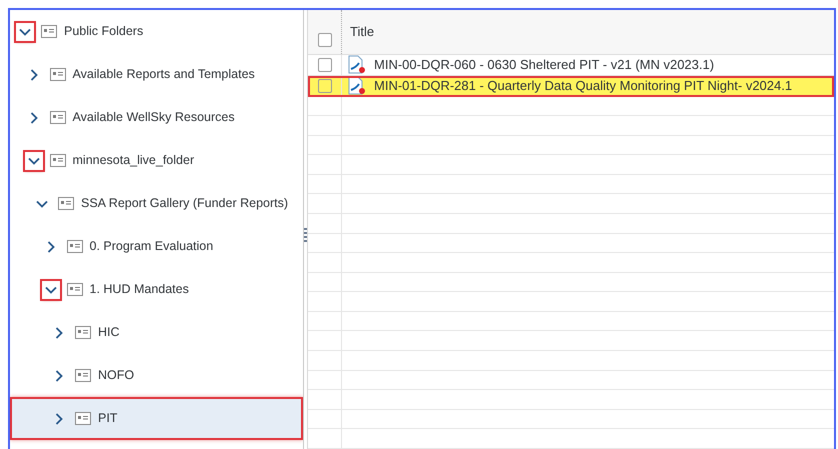 Image resolution: width=838 pixels, height=449 pixels. I want to click on tree-item: Available Reports and Templates, so click(156, 74).